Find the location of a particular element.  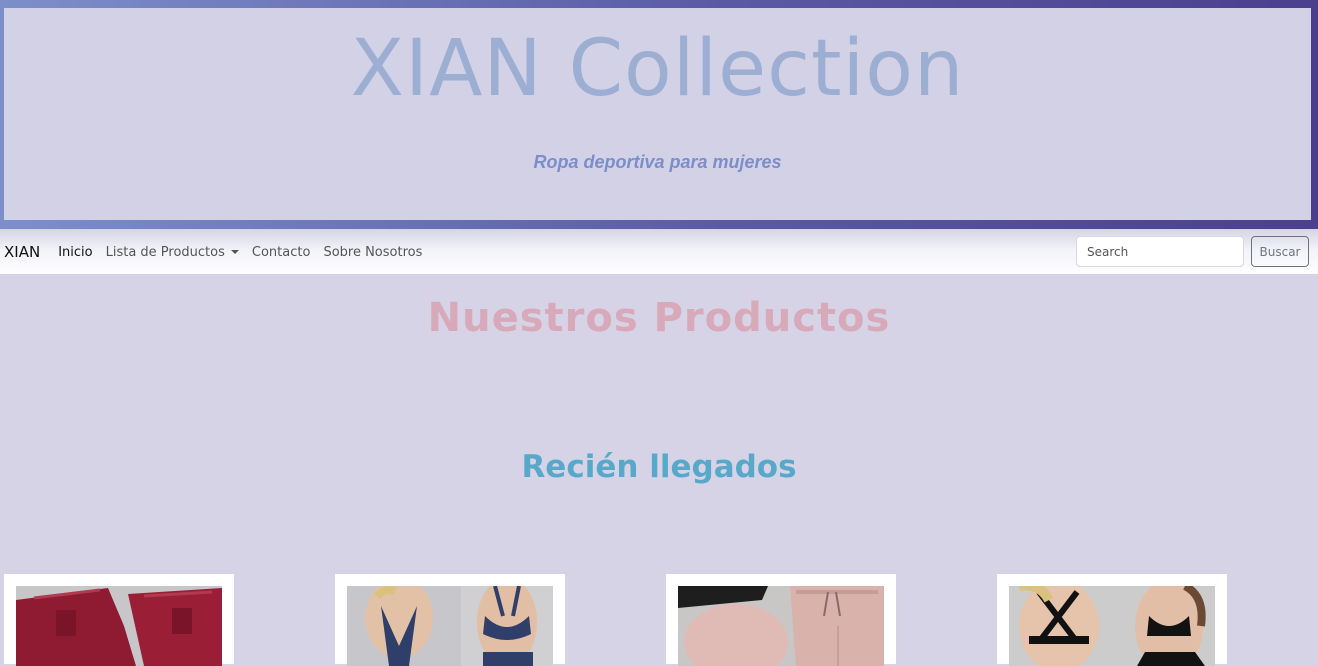

search-button: Buscar is located at coordinates (1280, 251).